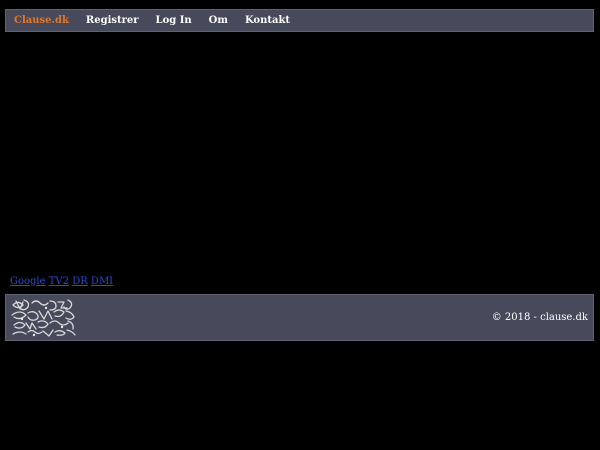  What do you see at coordinates (218, 20) in the screenshot?
I see `nav-item-om: Om` at bounding box center [218, 20].